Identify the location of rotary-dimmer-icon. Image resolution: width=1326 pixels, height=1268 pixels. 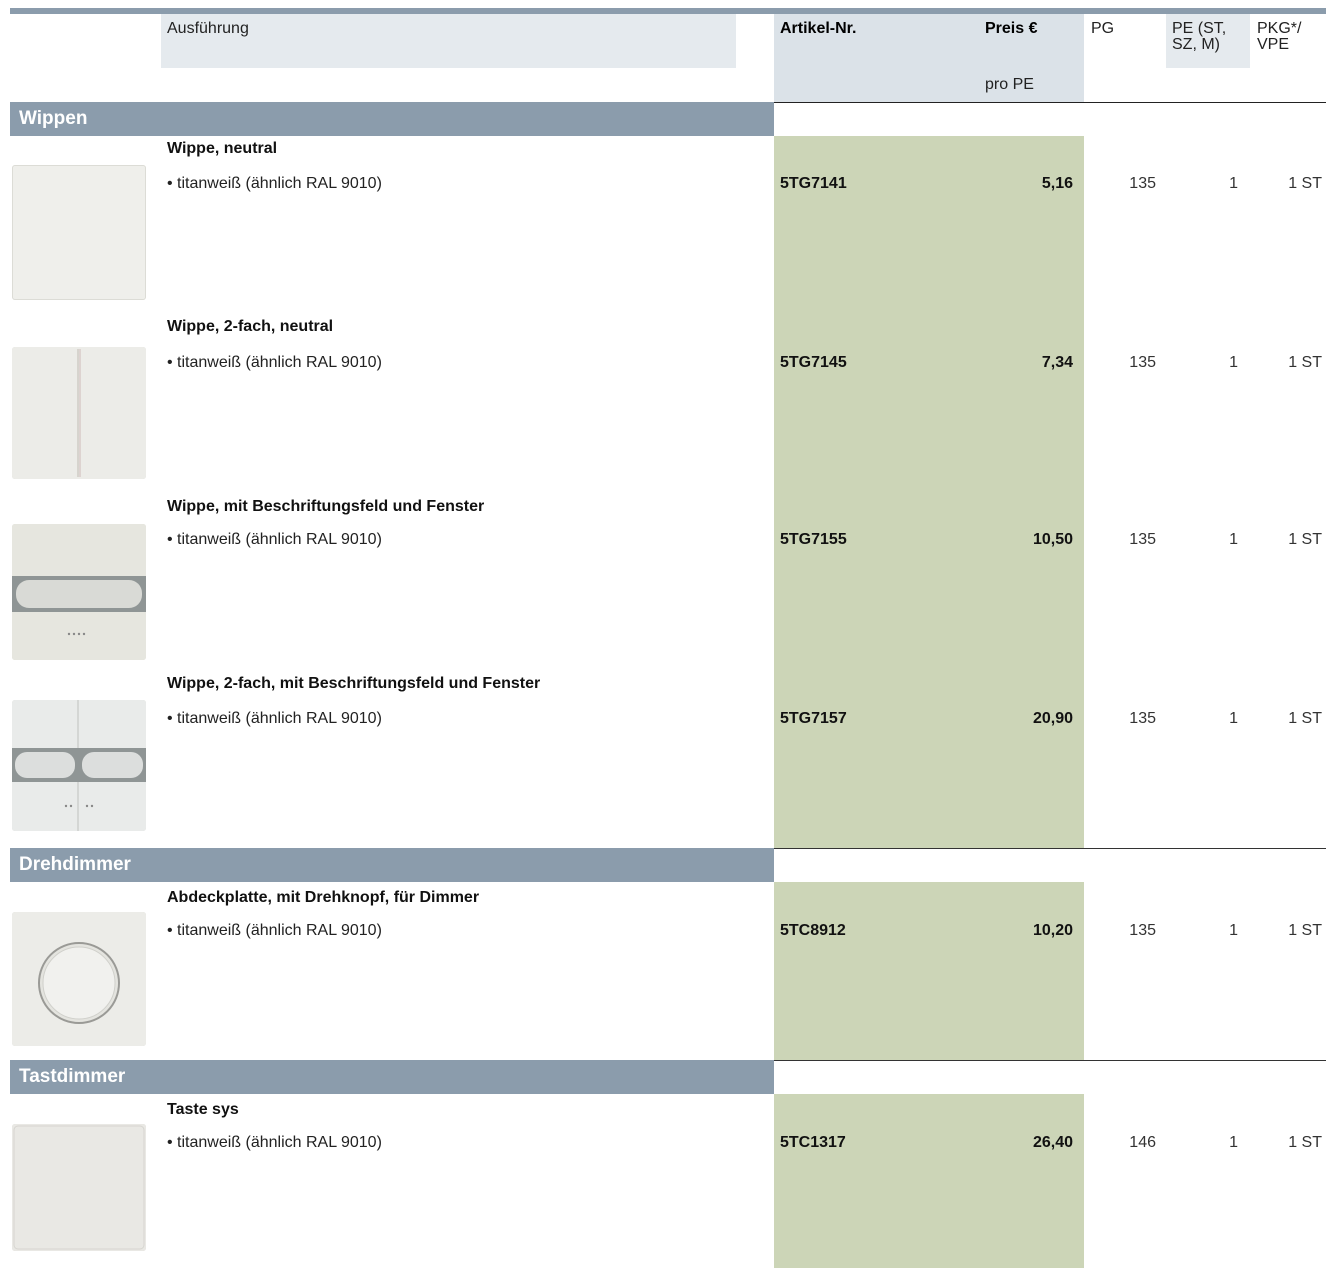
(79, 979).